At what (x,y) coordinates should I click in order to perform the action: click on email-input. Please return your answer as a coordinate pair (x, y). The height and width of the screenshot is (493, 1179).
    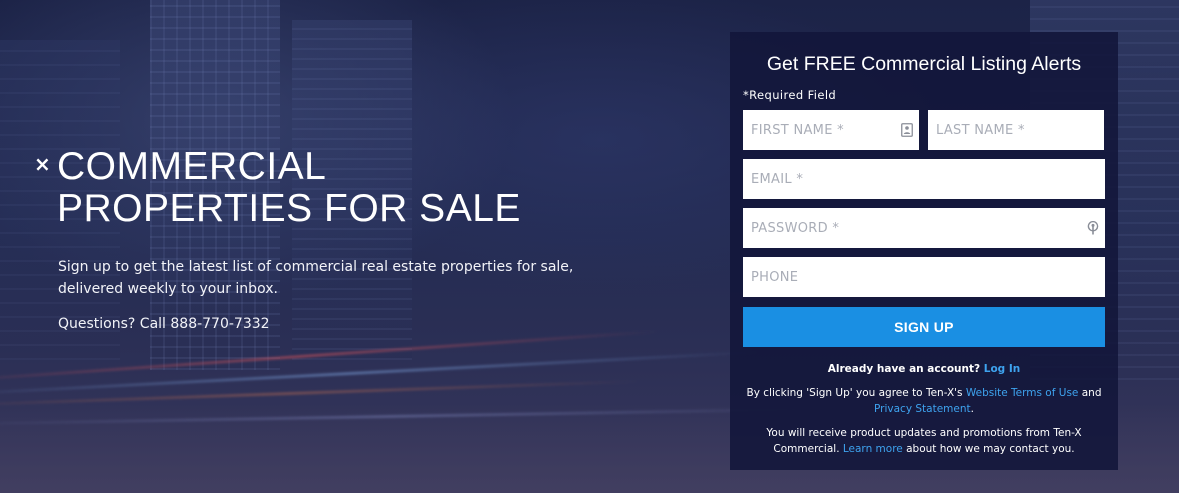
    Looking at the image, I should click on (924, 179).